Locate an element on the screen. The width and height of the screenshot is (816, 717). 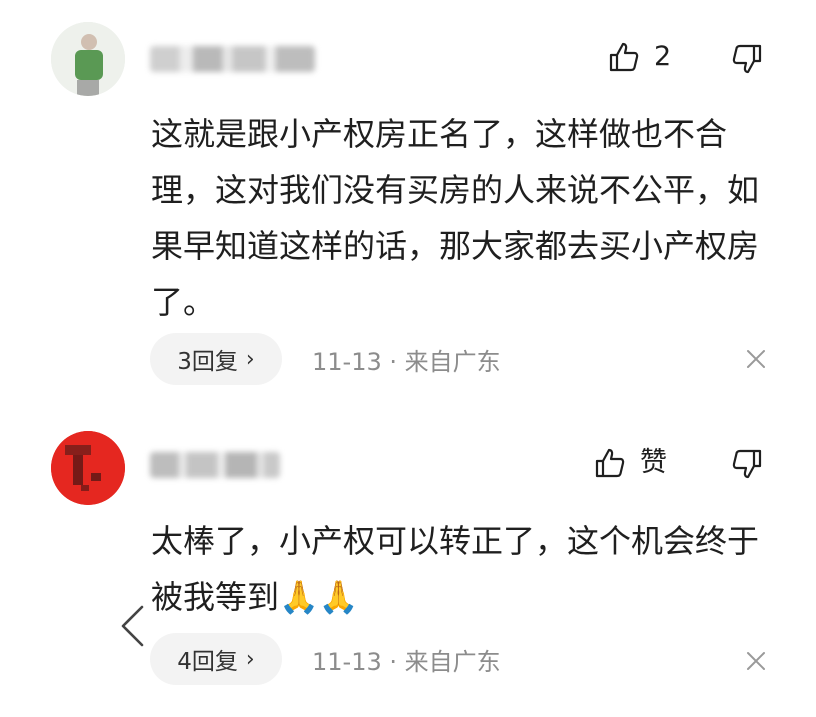
comment-meta: 4回复 › 11-13 · 来自广东 is located at coordinates (325, 659).